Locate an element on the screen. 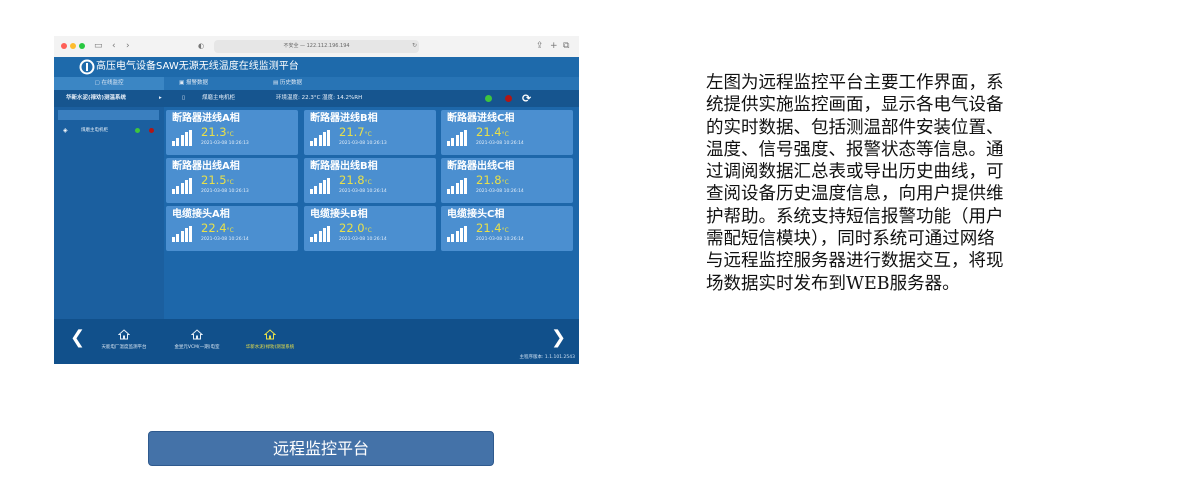  forward-icon: › is located at coordinates (128, 46).